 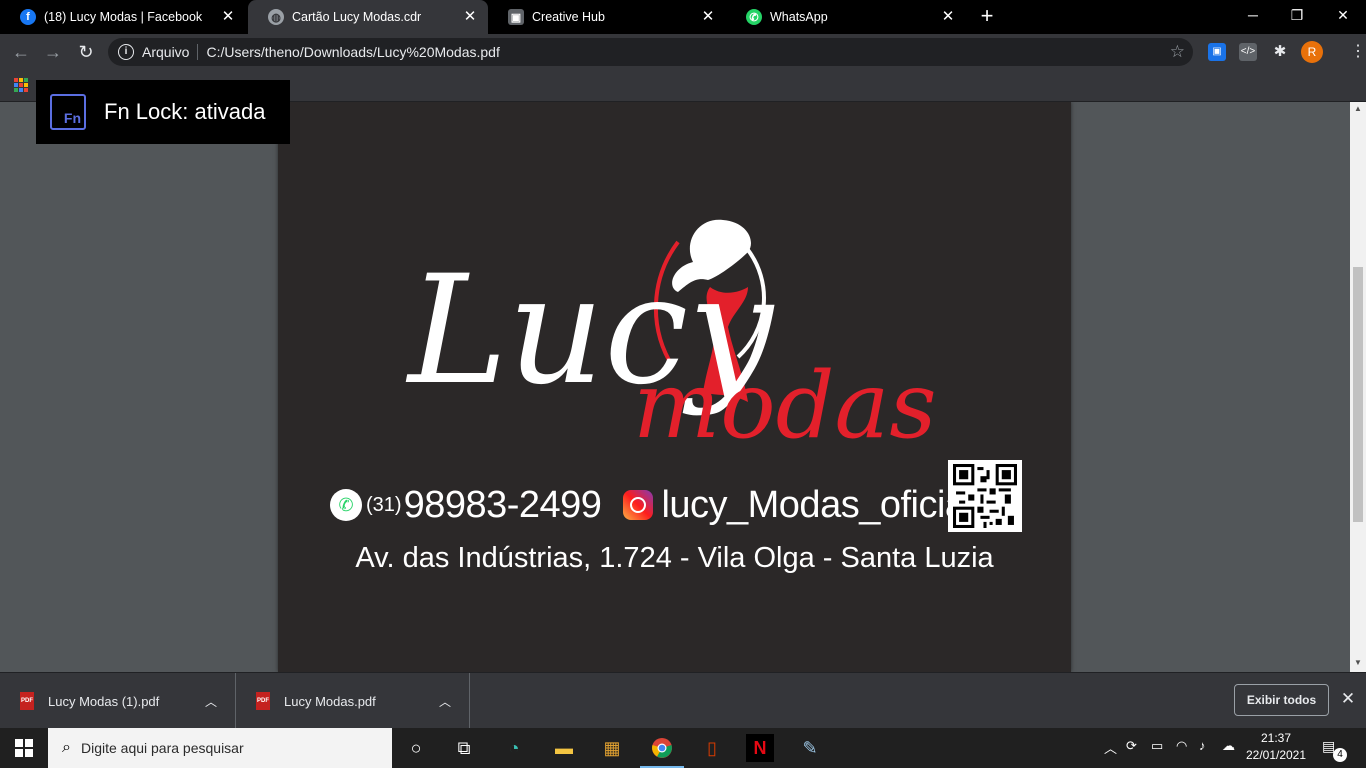 What do you see at coordinates (126, 52) in the screenshot?
I see `info-icon: i` at bounding box center [126, 52].